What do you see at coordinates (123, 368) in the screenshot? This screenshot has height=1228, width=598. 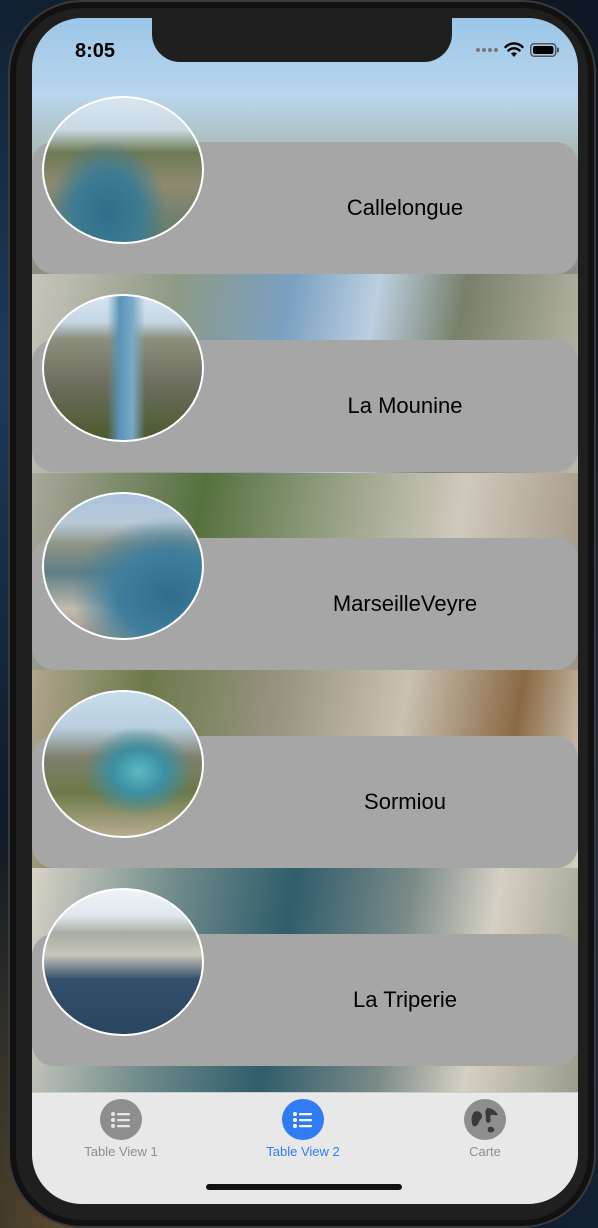 I see `thumbnail-la-mounine` at bounding box center [123, 368].